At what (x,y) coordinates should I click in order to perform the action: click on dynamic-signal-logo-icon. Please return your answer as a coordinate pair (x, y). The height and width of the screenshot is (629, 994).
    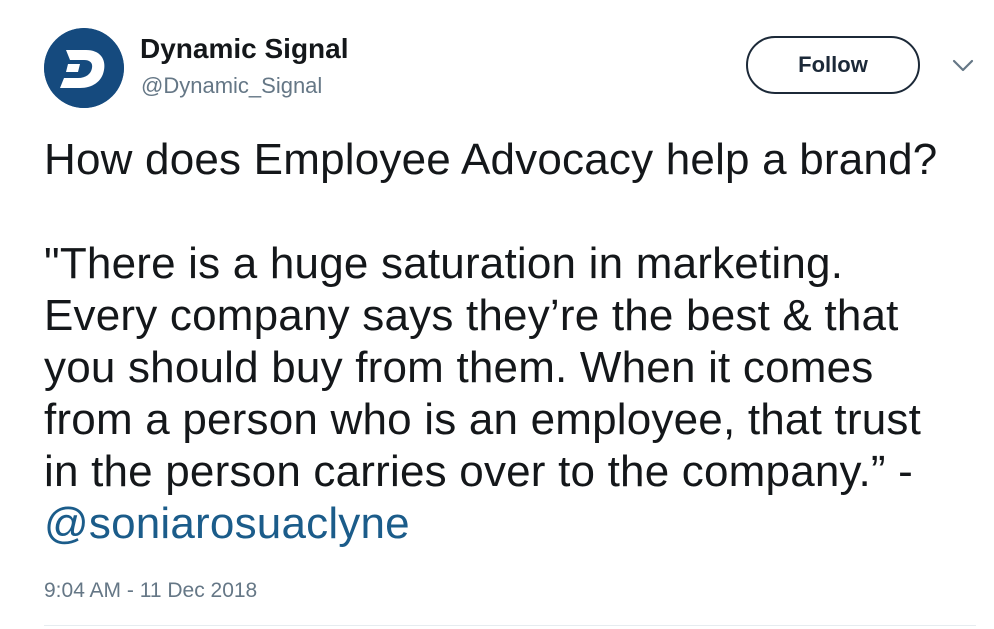
    Looking at the image, I should click on (84, 68).